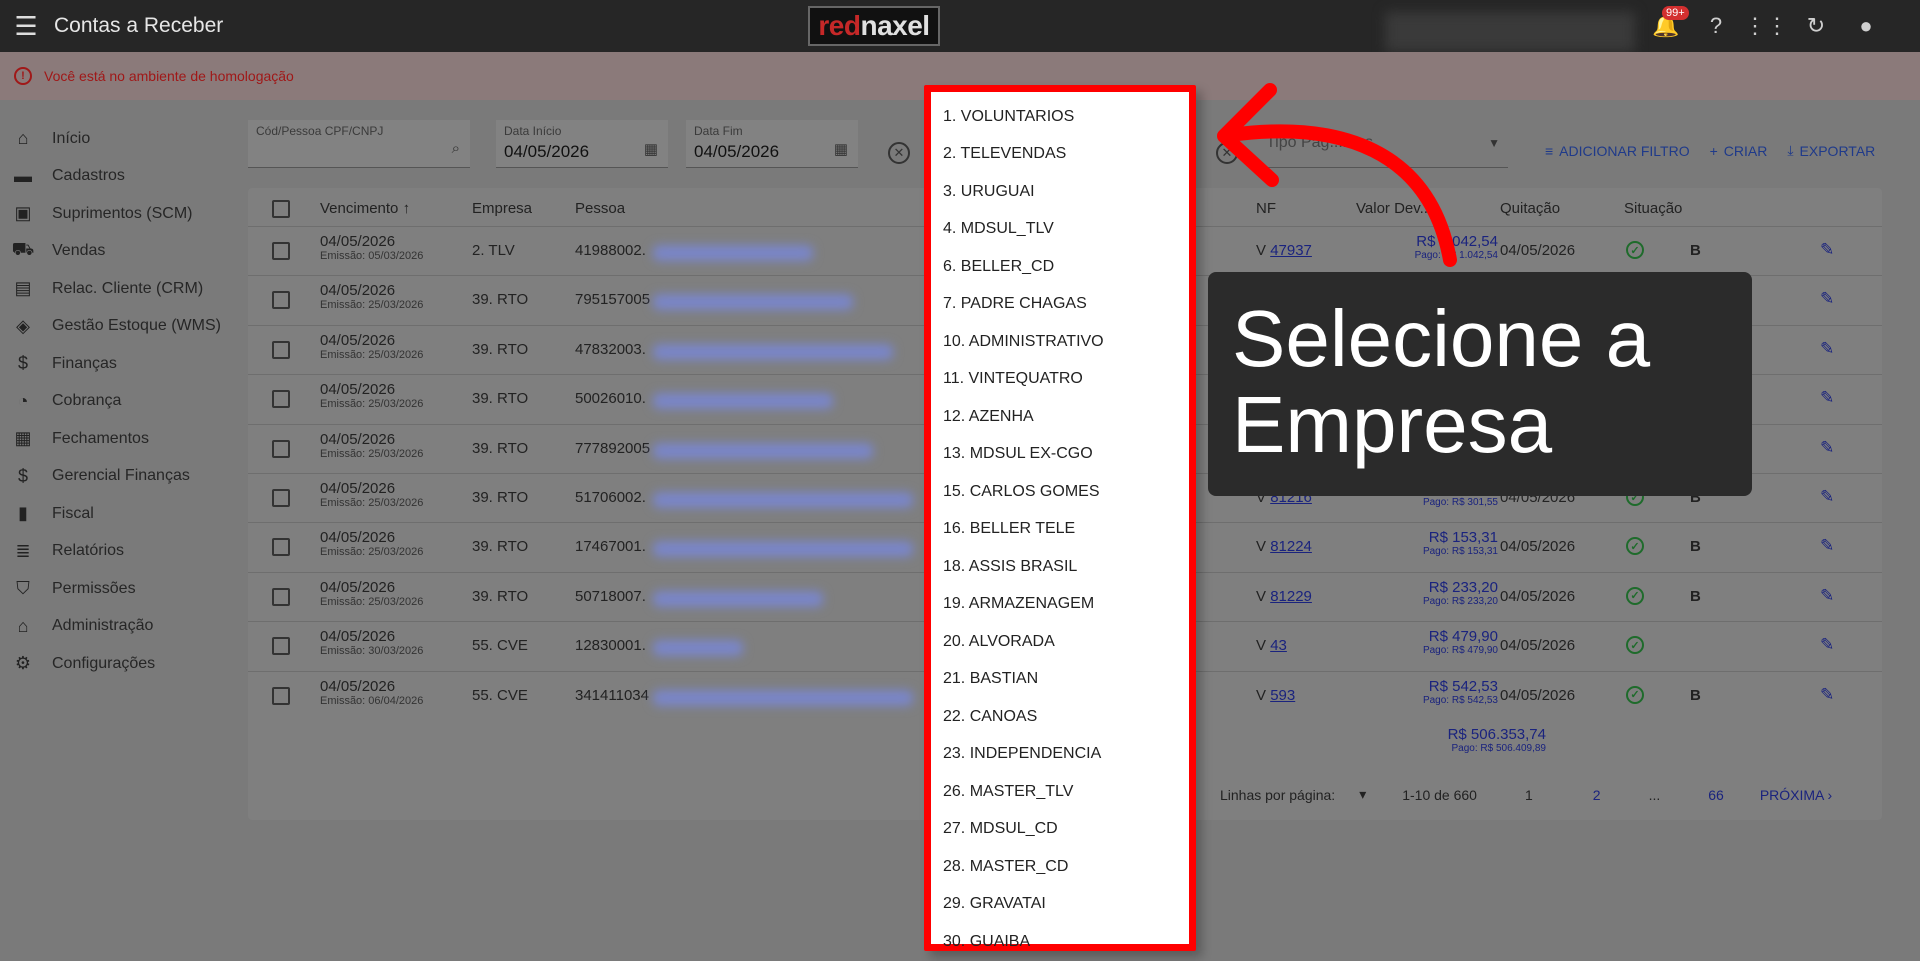 The width and height of the screenshot is (1920, 961). What do you see at coordinates (1060, 192) in the screenshot?
I see `dropdown-option: 3. URUGUAI` at bounding box center [1060, 192].